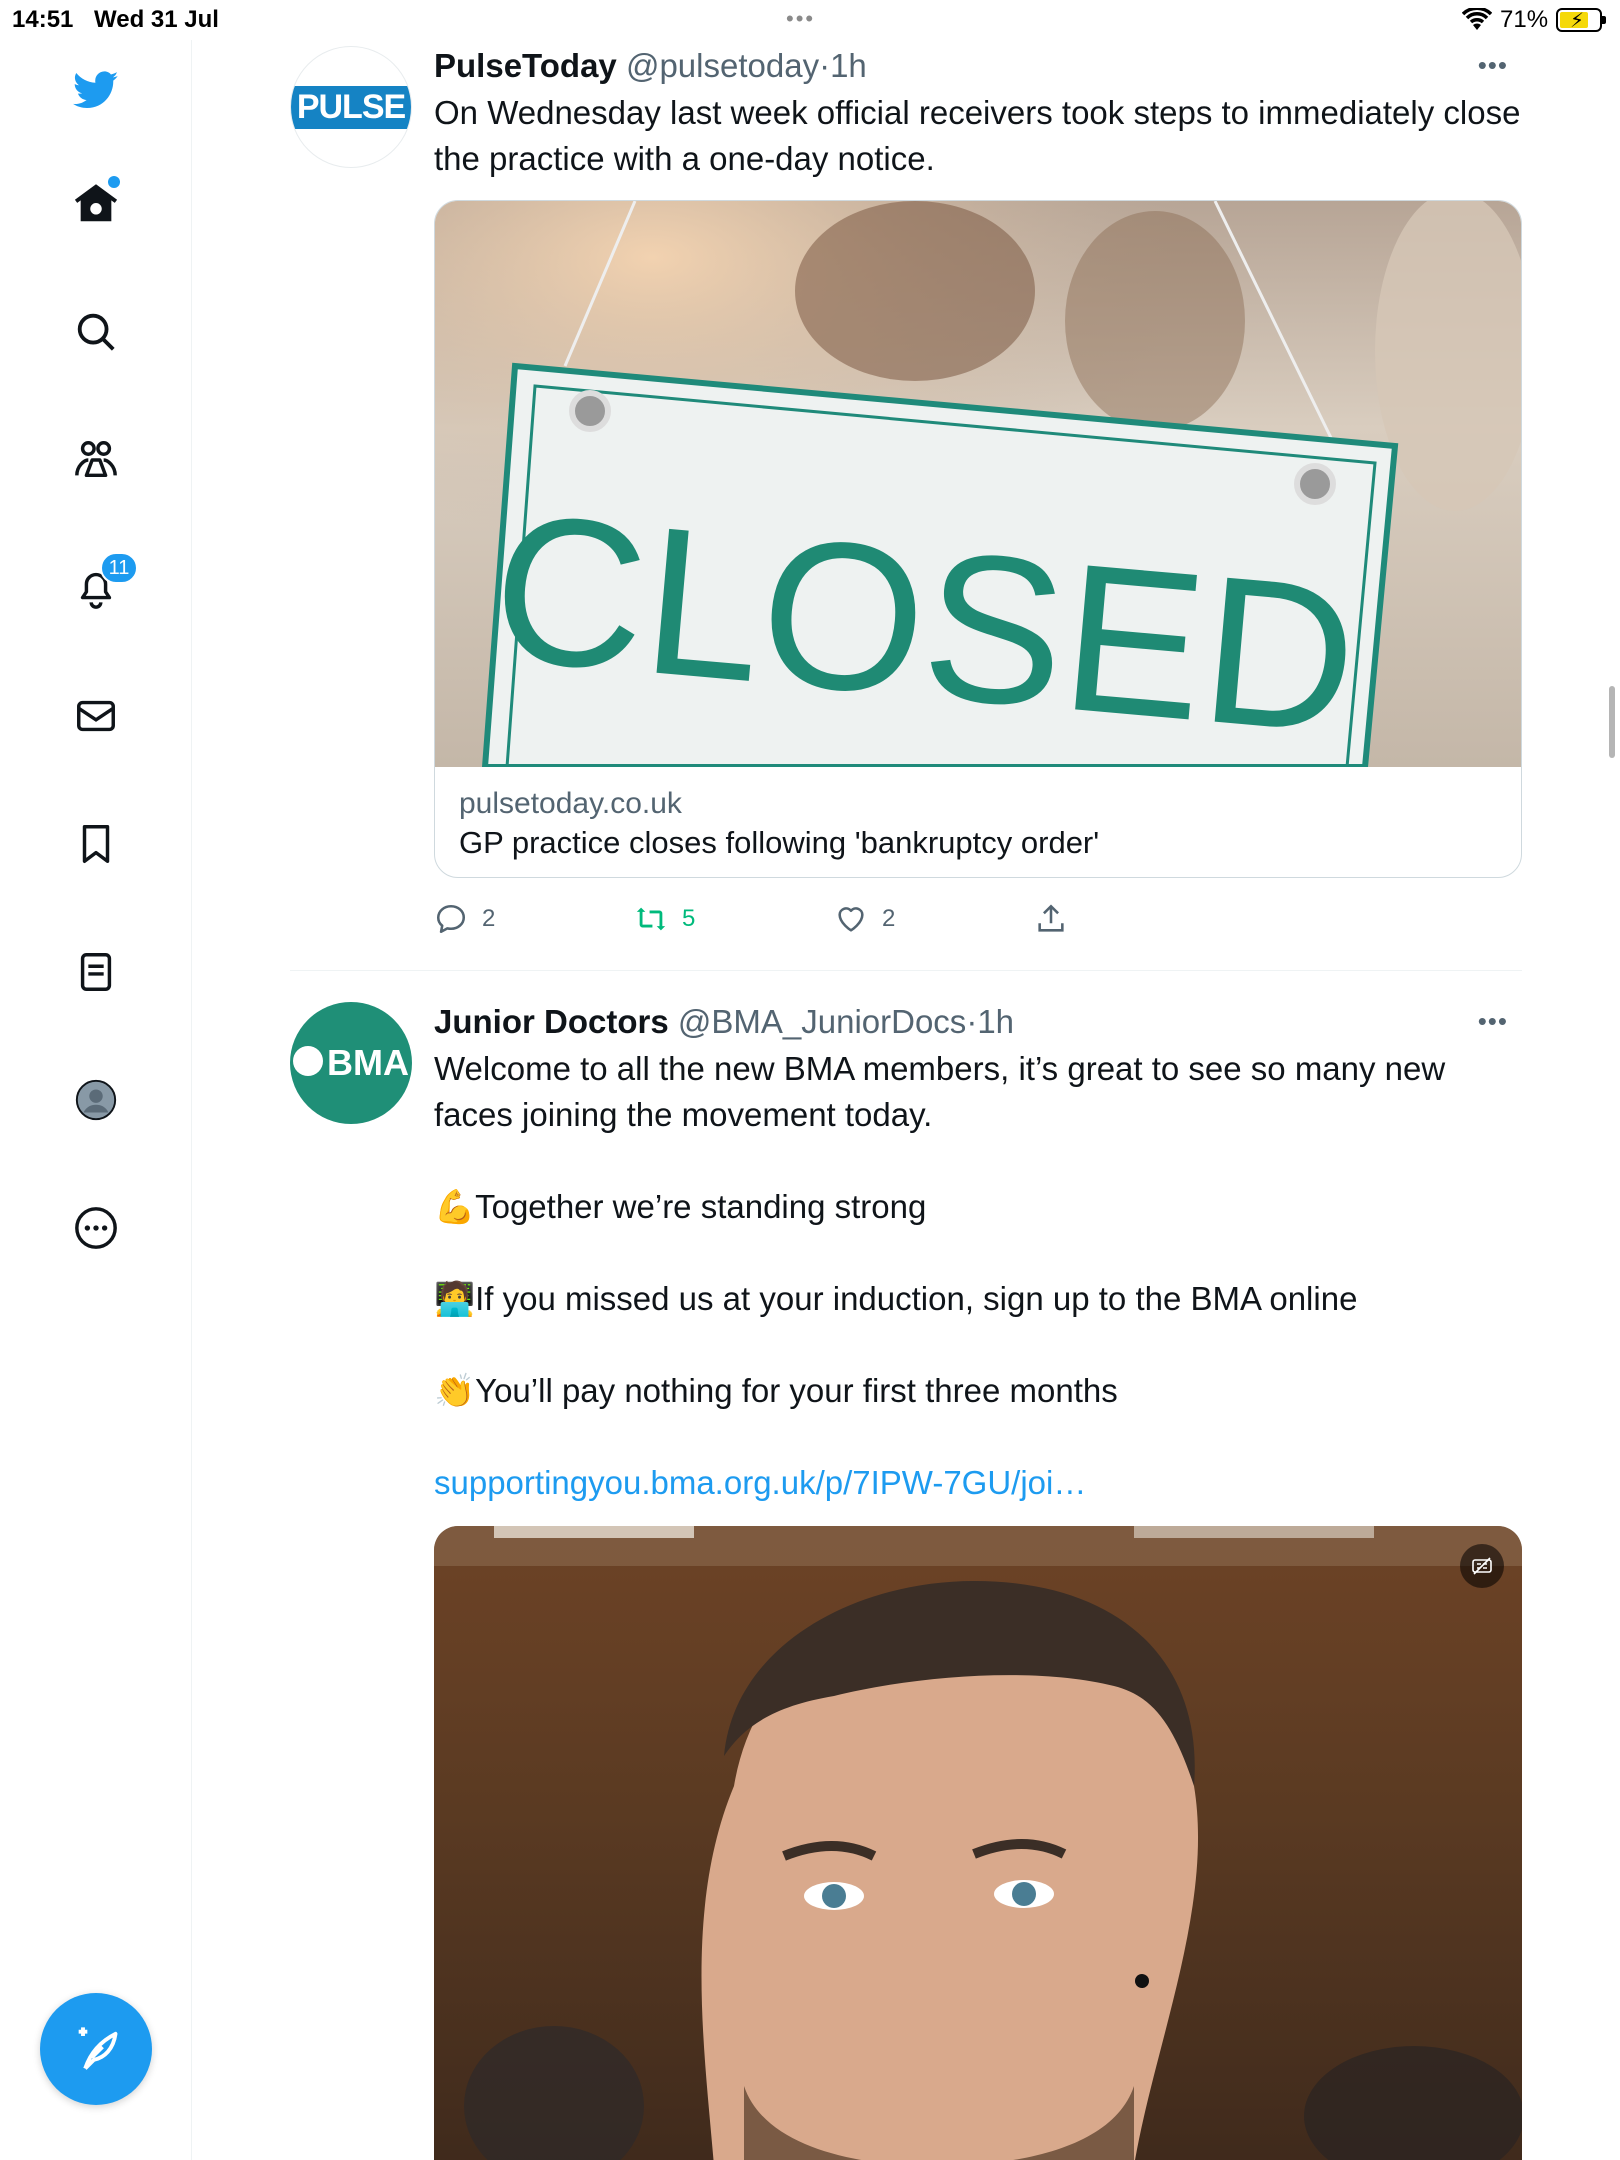 The height and width of the screenshot is (2160, 1620). What do you see at coordinates (1477, 22) in the screenshot?
I see `wifi-icon` at bounding box center [1477, 22].